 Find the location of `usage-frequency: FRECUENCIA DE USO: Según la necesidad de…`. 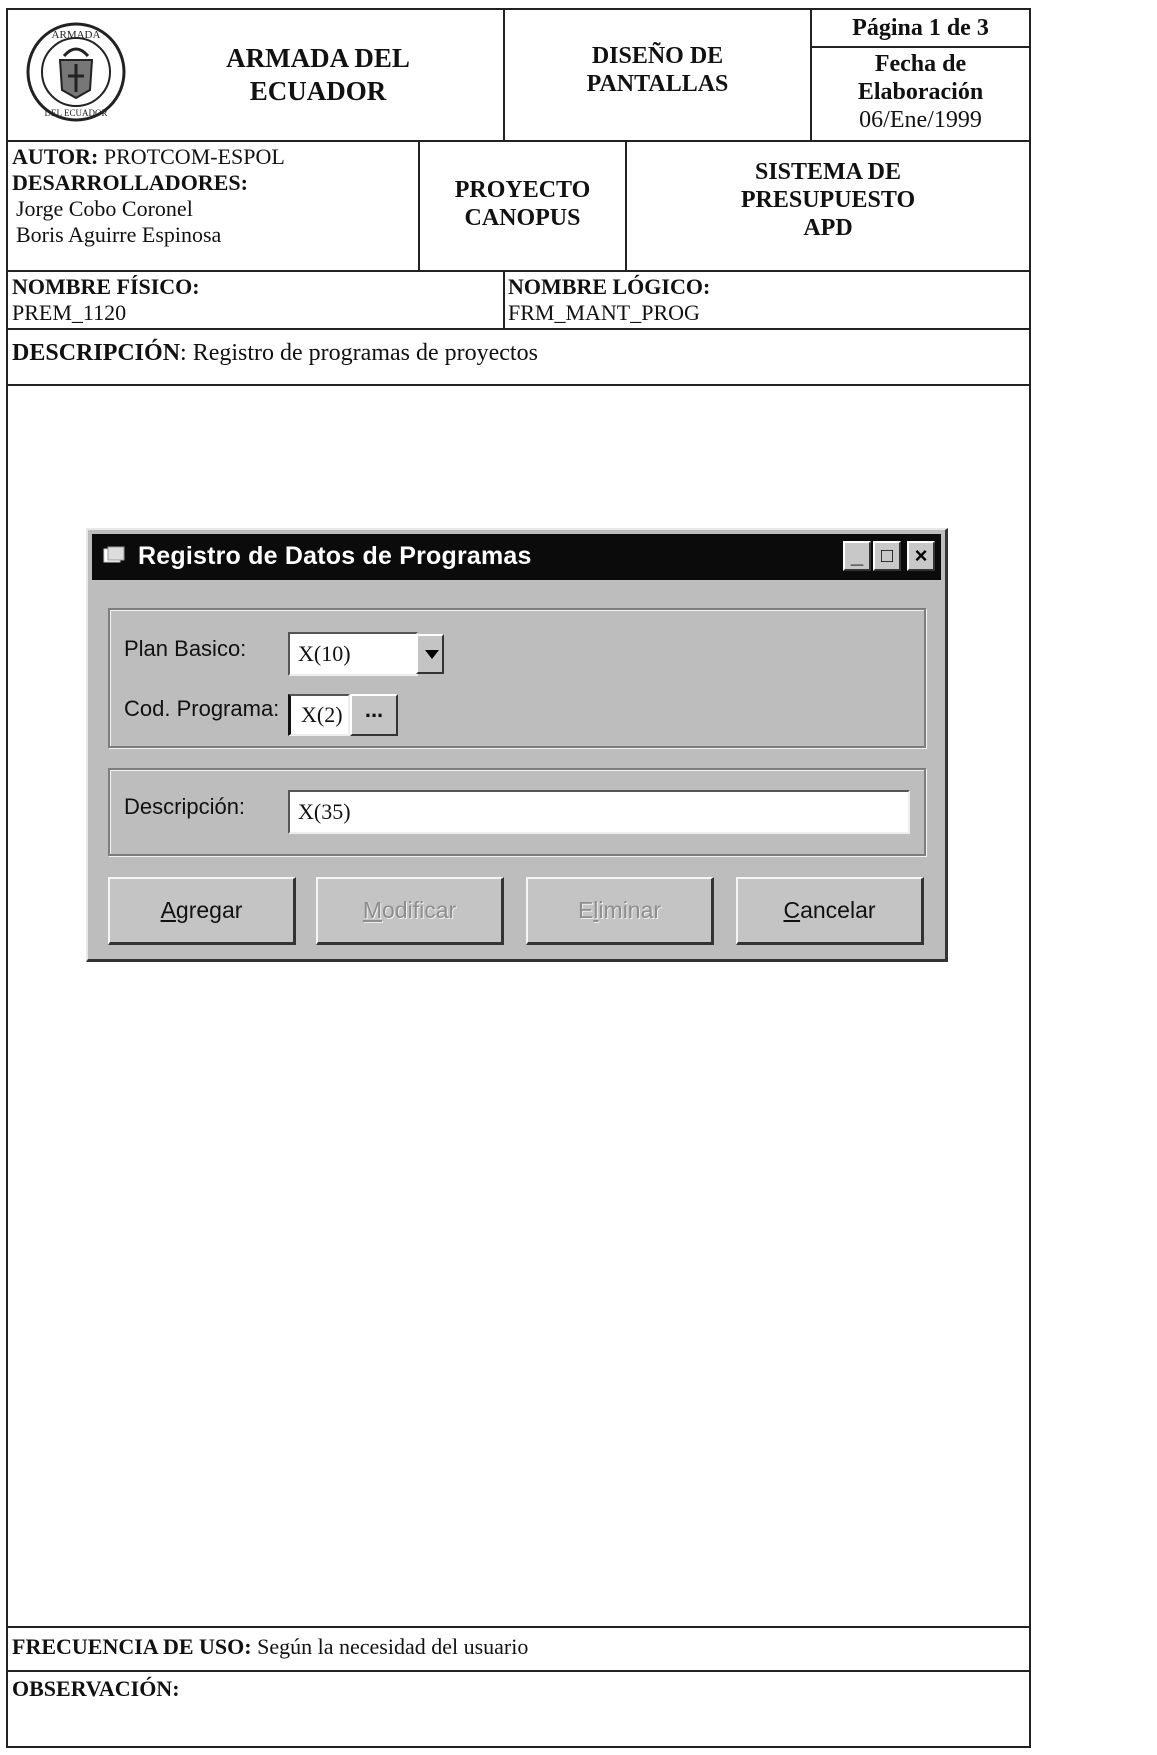

usage-frequency: FRECUENCIA DE USO: Según la necesidad de… is located at coordinates (517, 1647).